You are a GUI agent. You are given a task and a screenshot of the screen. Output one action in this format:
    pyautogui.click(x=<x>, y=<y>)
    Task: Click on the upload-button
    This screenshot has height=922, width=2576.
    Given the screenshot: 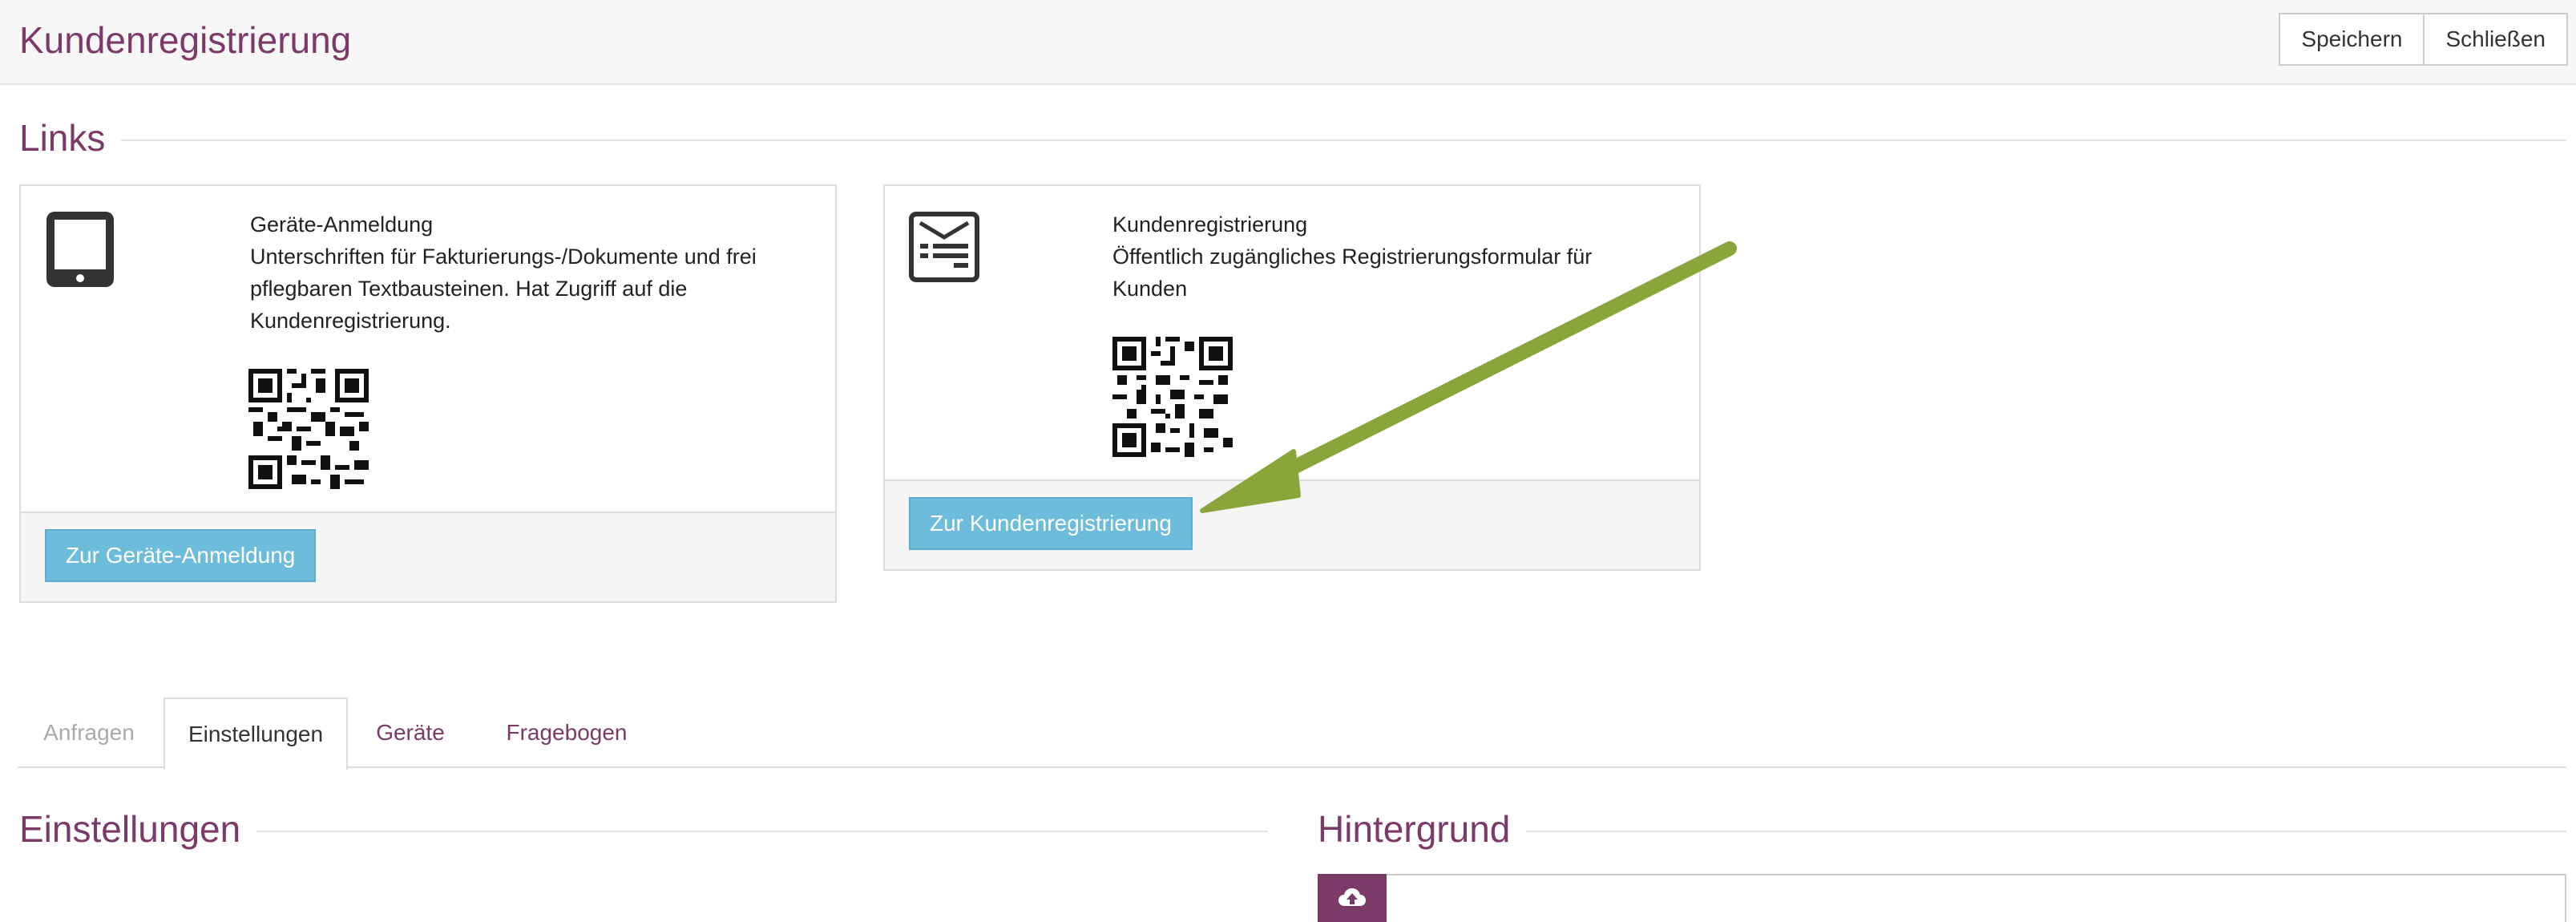 What is the action you would take?
    pyautogui.click(x=1352, y=898)
    